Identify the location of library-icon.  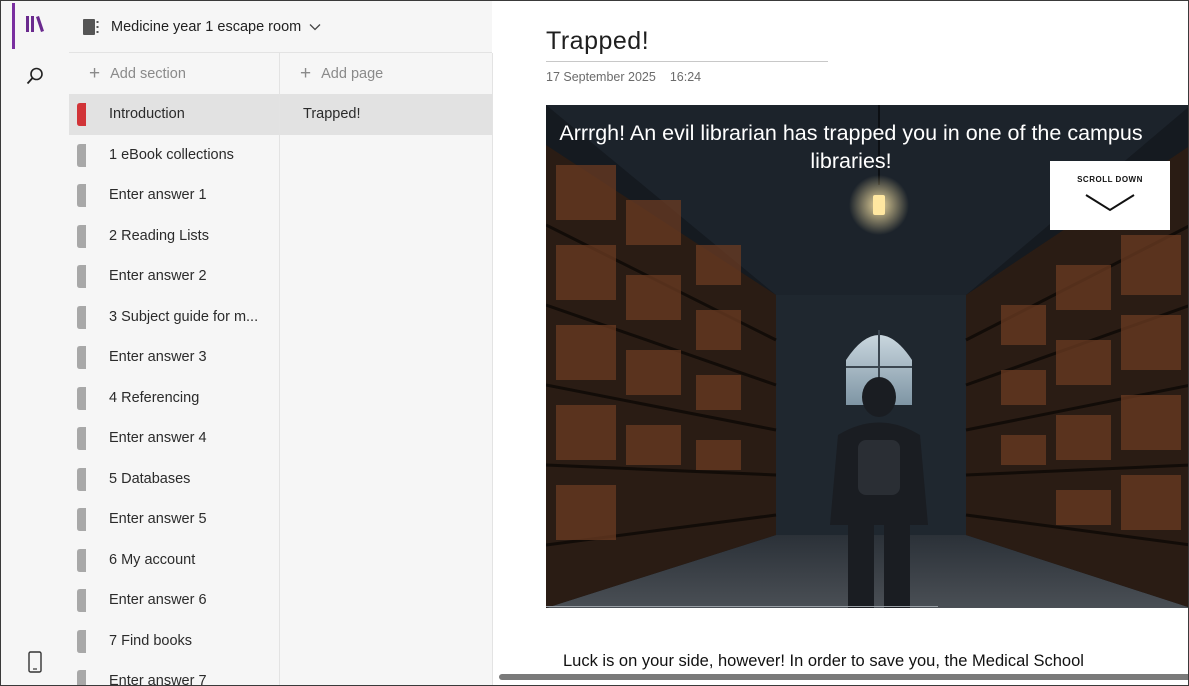
(35, 26).